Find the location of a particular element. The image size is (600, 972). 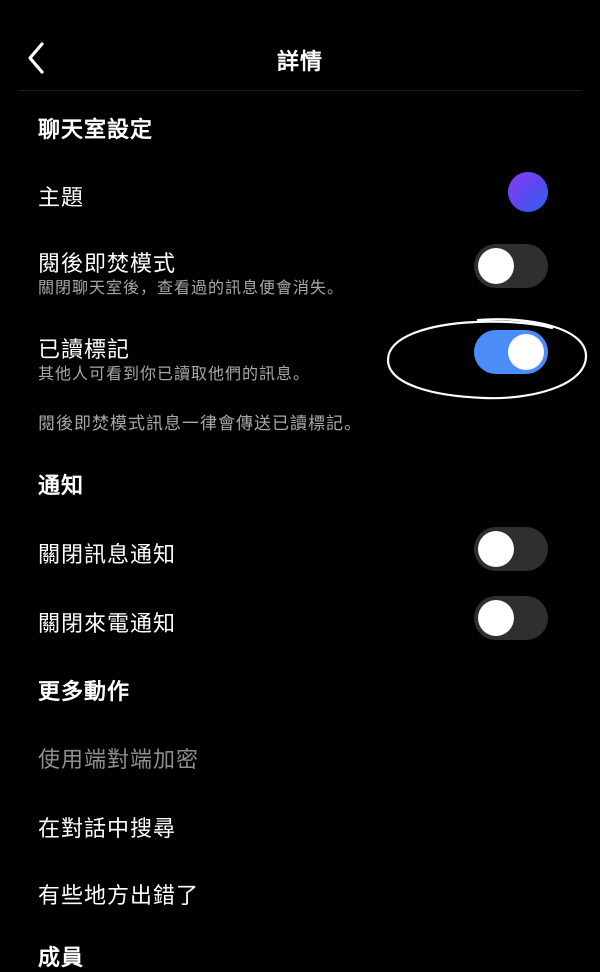

section-title-more-actions: 更多動作 is located at coordinates (84, 692).